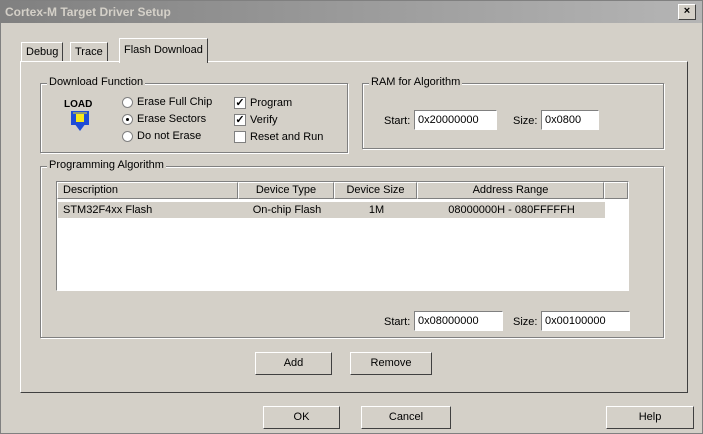  Describe the element at coordinates (376, 210) in the screenshot. I see `cell-device-size: 1M` at that location.